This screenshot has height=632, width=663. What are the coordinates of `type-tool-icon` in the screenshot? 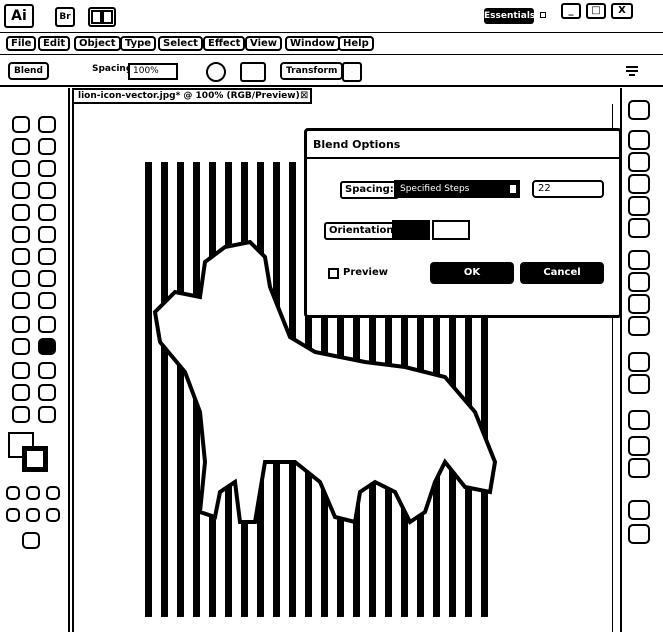 It's located at (47, 168).